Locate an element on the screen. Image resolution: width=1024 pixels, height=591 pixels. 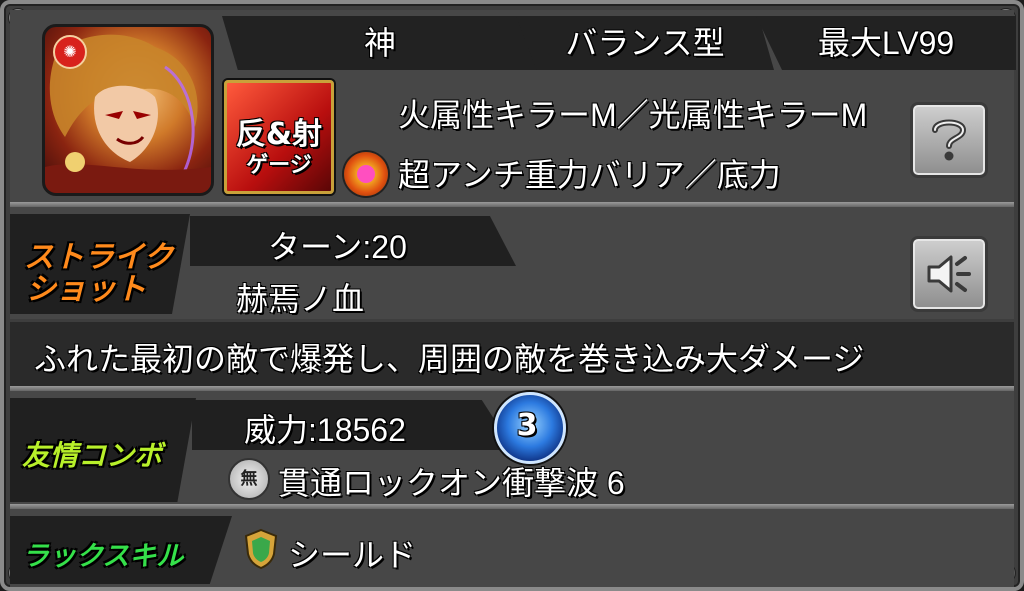
tab-type-label: バランス型 is located at coordinates (645, 43).